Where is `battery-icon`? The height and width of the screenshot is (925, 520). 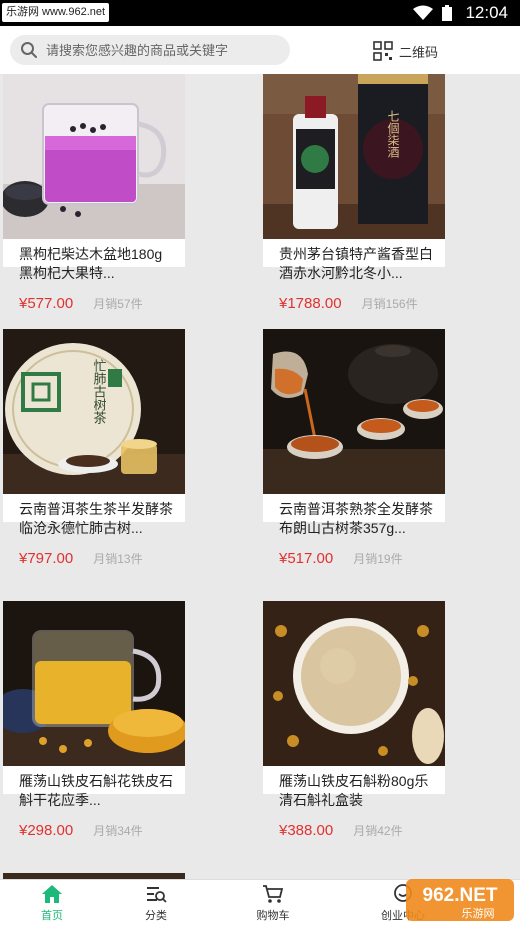 battery-icon is located at coordinates (447, 13).